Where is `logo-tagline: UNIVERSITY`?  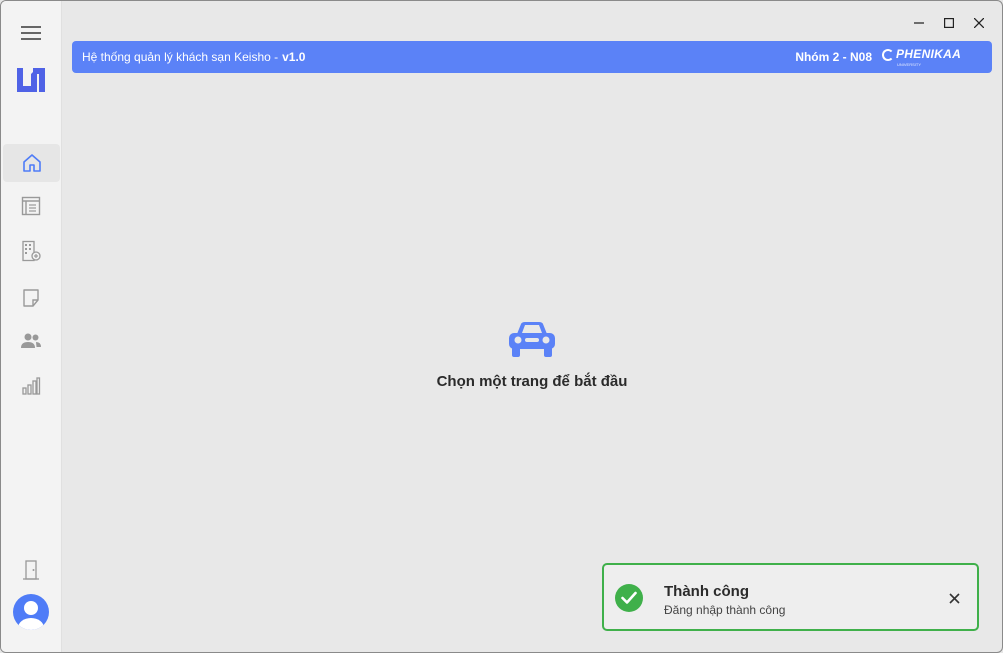 logo-tagline: UNIVERSITY is located at coordinates (909, 64).